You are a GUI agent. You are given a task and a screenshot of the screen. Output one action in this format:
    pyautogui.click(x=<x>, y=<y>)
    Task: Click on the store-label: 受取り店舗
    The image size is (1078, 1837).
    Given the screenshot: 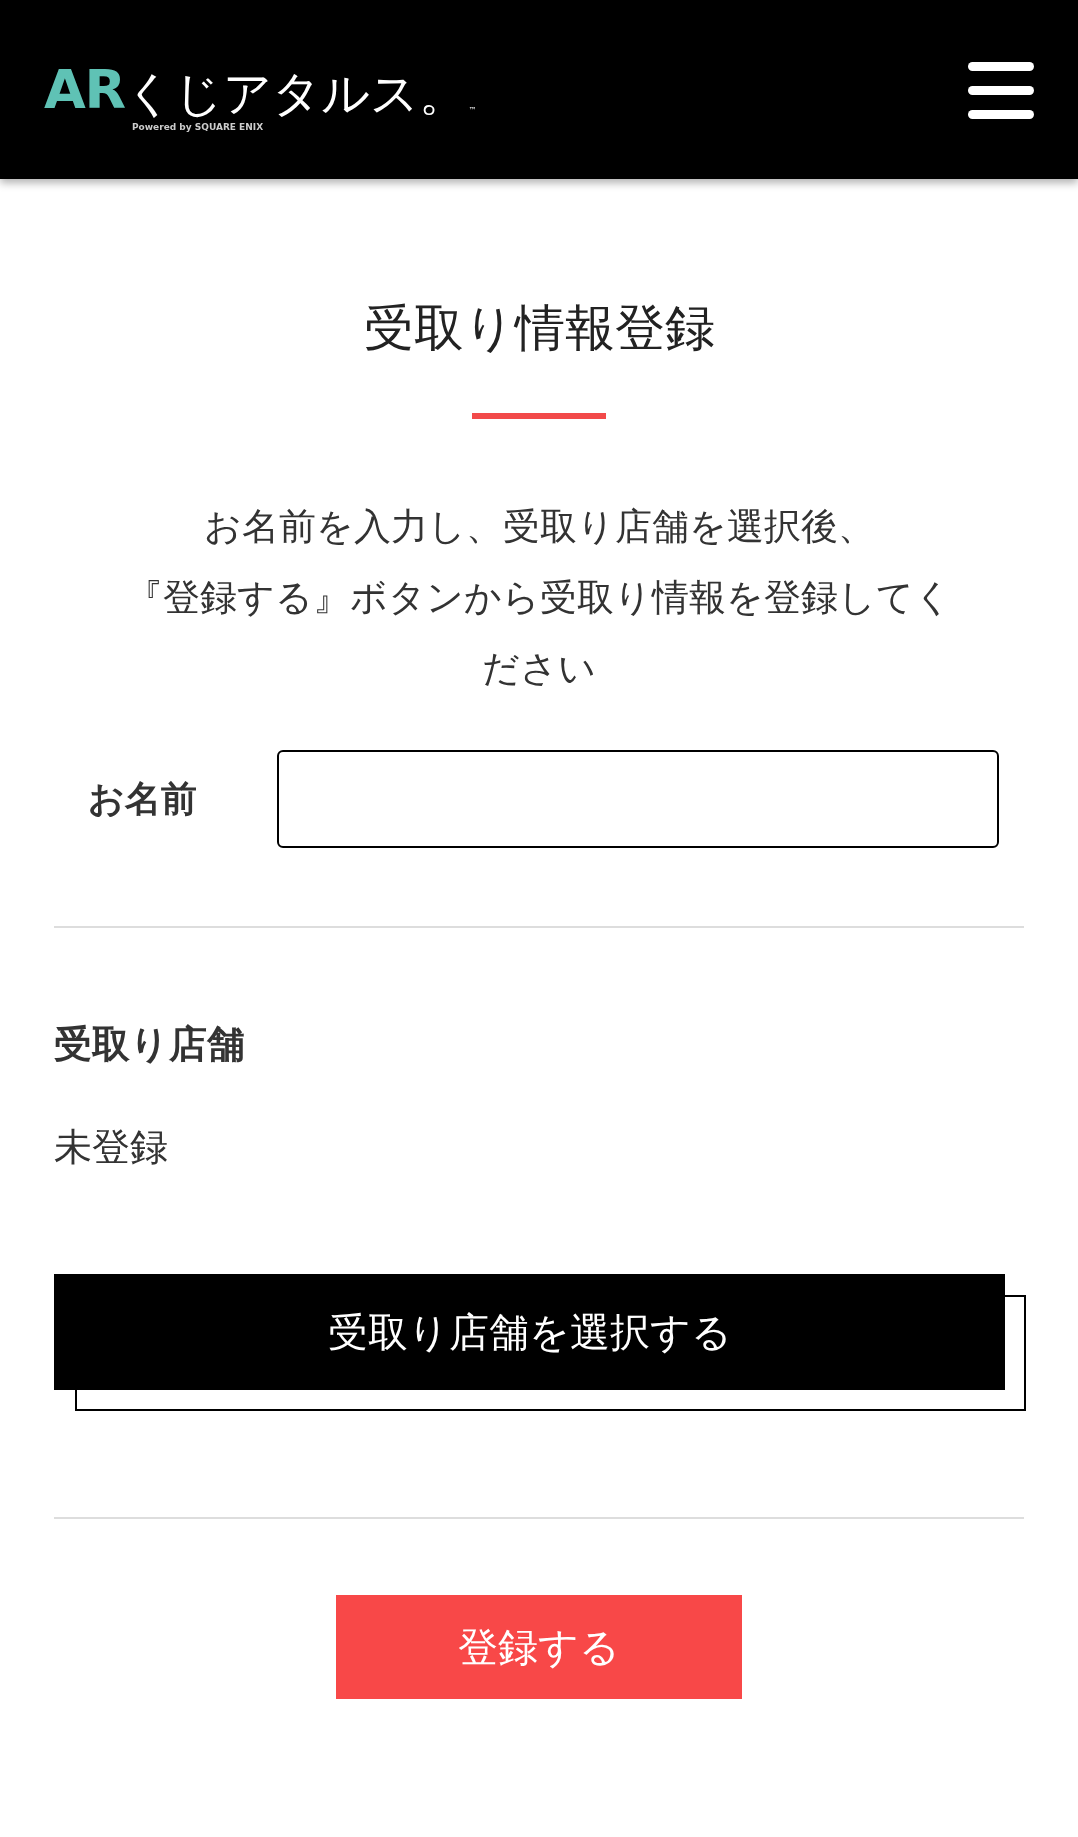 What is the action you would take?
    pyautogui.click(x=150, y=1044)
    